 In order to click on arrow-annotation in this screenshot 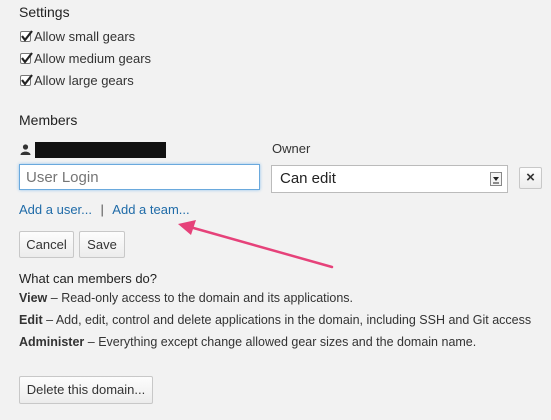, I will do `click(256, 244)`.